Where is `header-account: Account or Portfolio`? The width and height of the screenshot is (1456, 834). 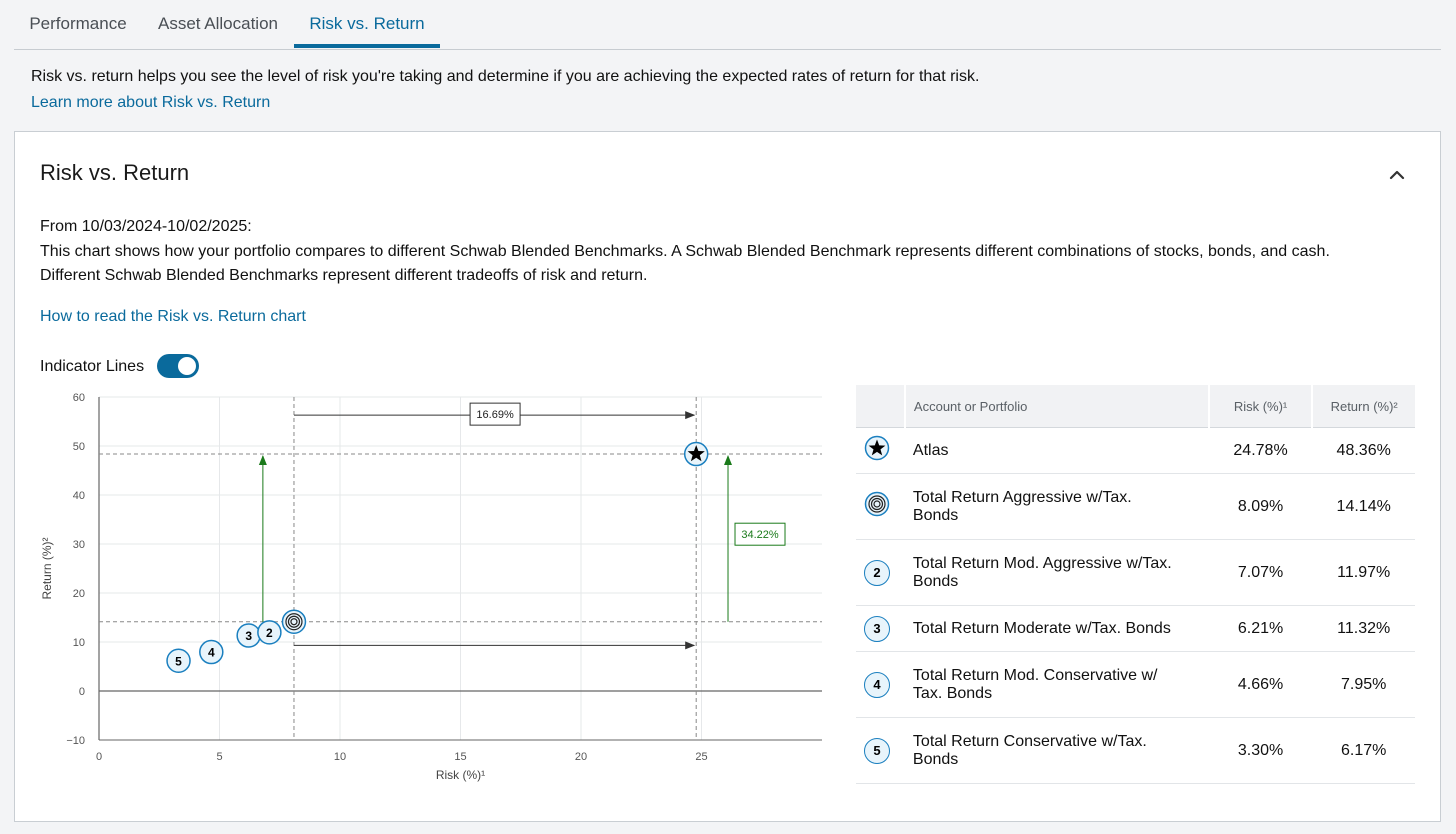 header-account: Account or Portfolio is located at coordinates (1057, 406).